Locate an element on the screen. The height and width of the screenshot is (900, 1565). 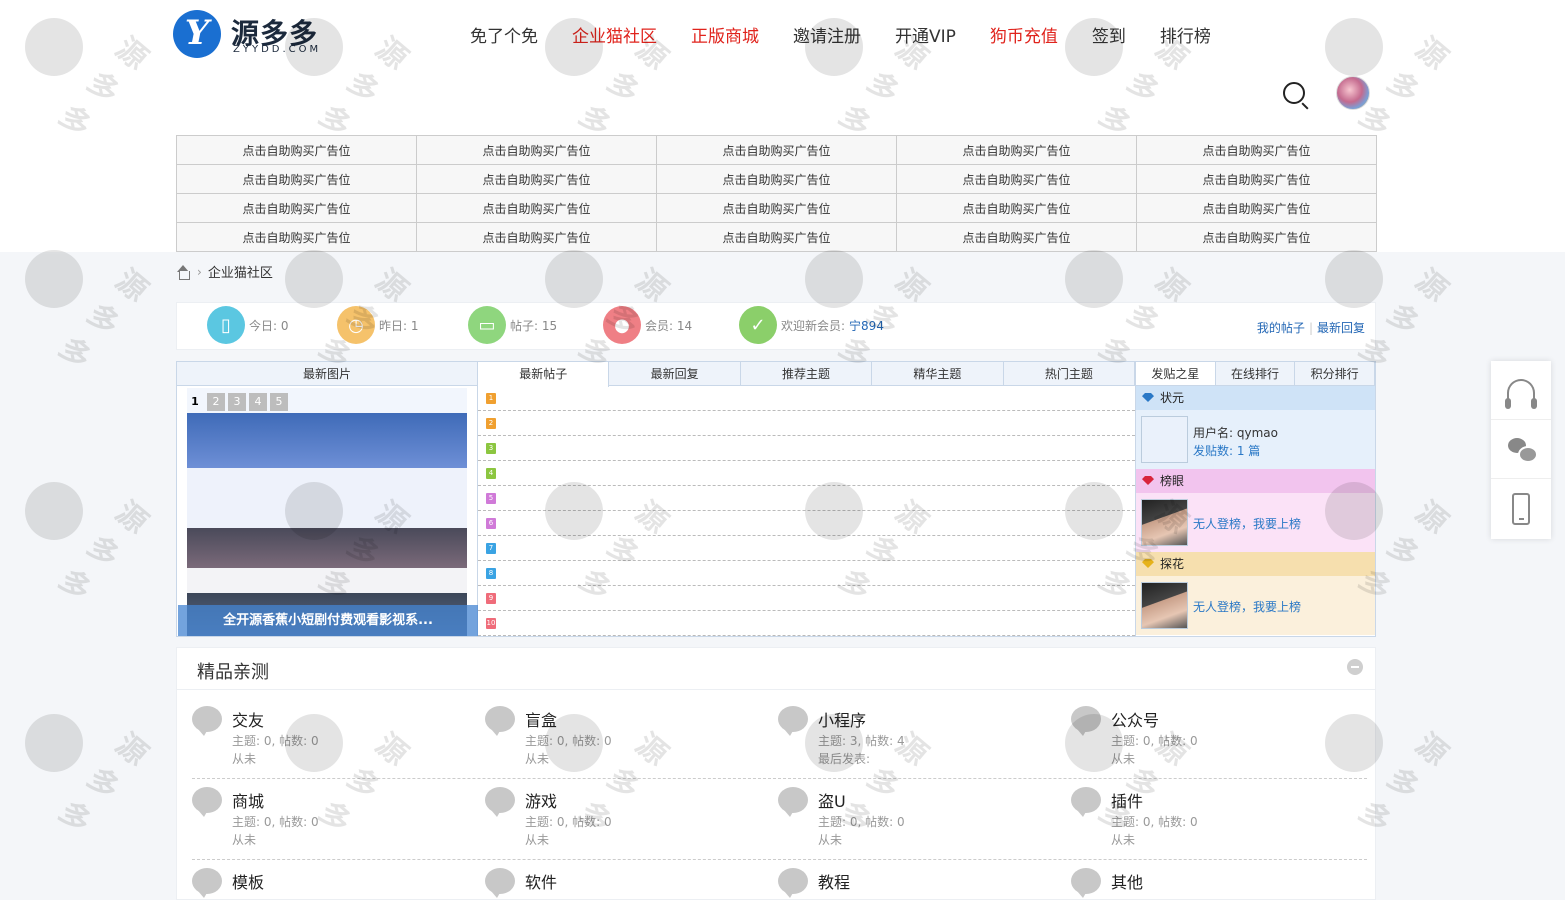
breadcrumb-current: 企业猫社区 is located at coordinates (240, 271).